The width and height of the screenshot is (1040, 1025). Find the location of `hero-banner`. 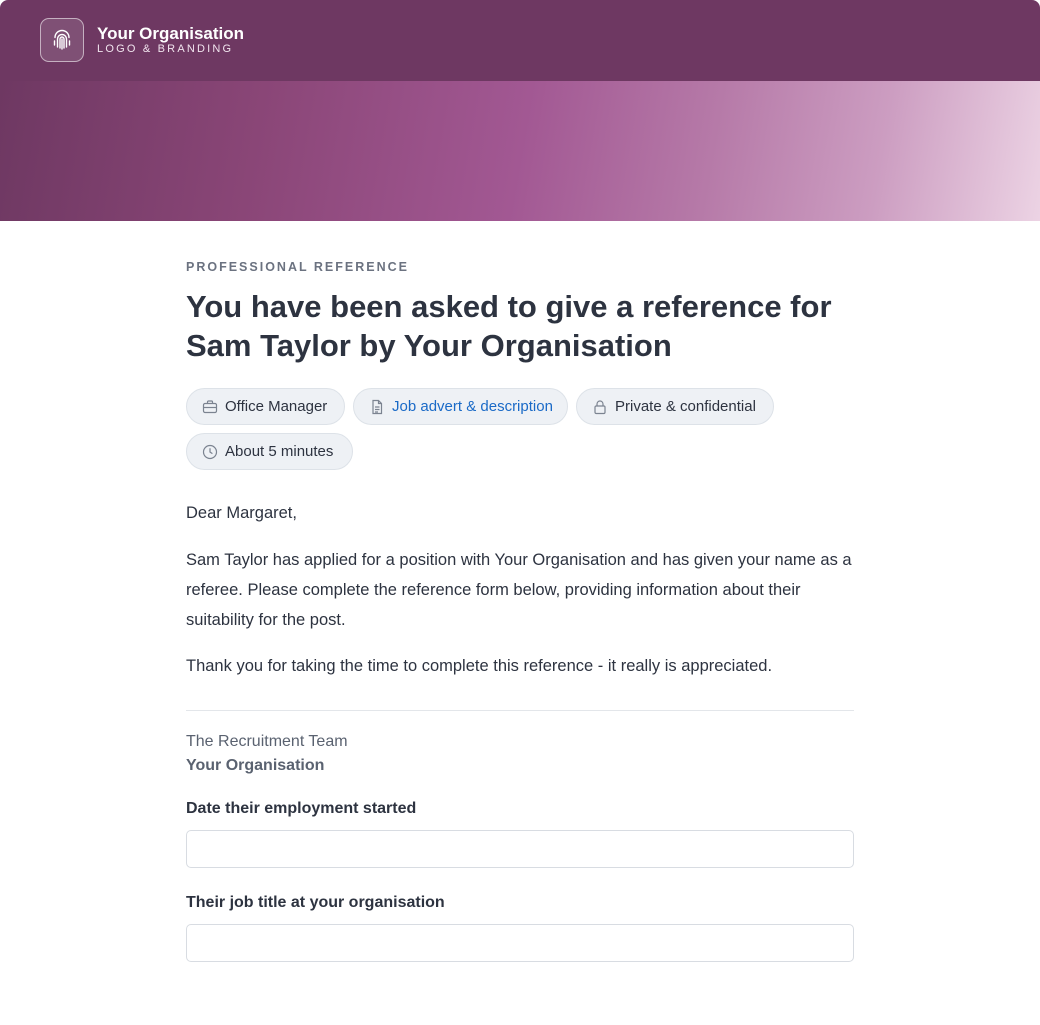

hero-banner is located at coordinates (520, 151).